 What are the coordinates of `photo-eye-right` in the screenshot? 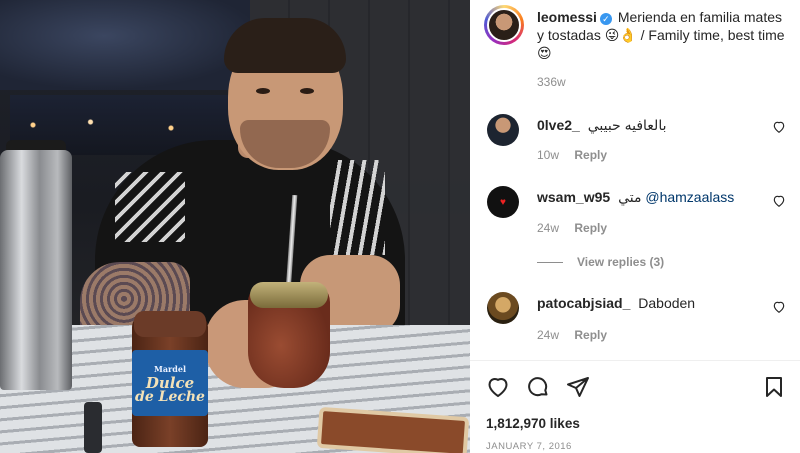 It's located at (307, 91).